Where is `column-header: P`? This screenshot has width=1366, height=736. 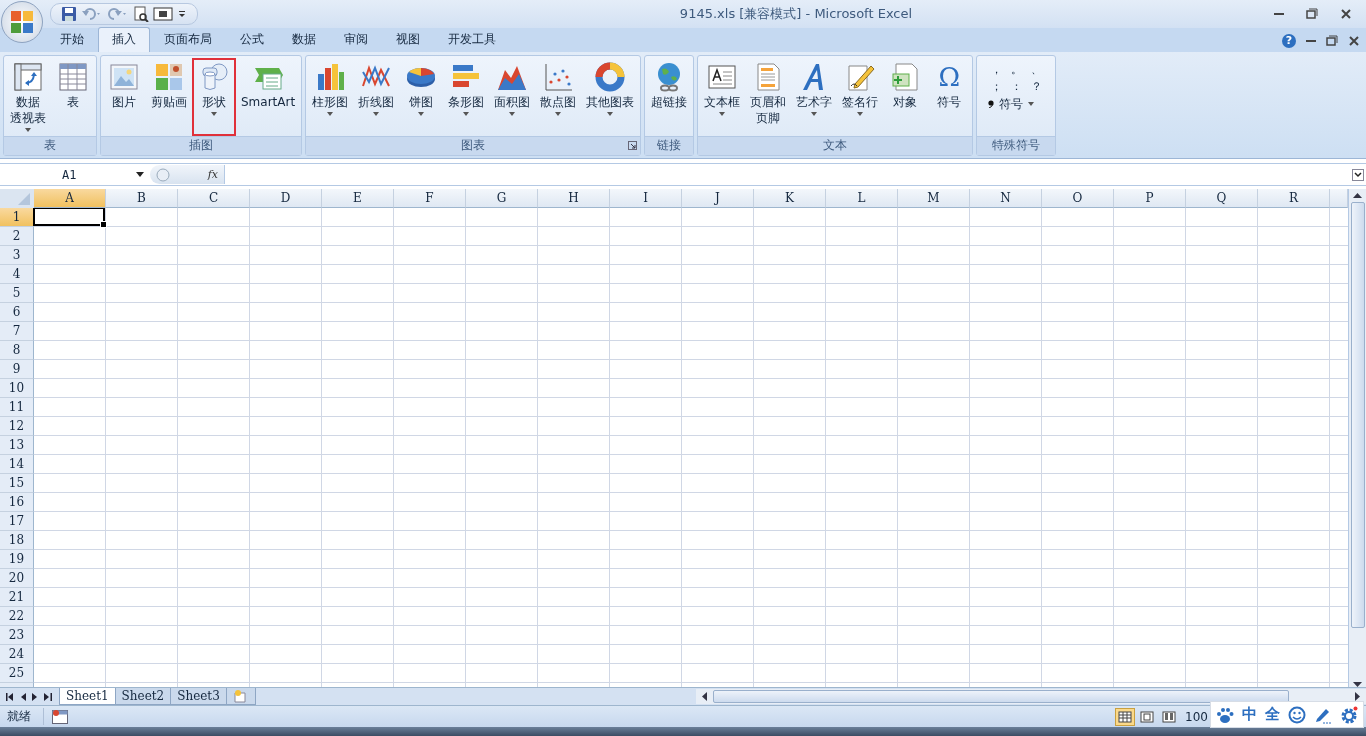 column-header: P is located at coordinates (1150, 199).